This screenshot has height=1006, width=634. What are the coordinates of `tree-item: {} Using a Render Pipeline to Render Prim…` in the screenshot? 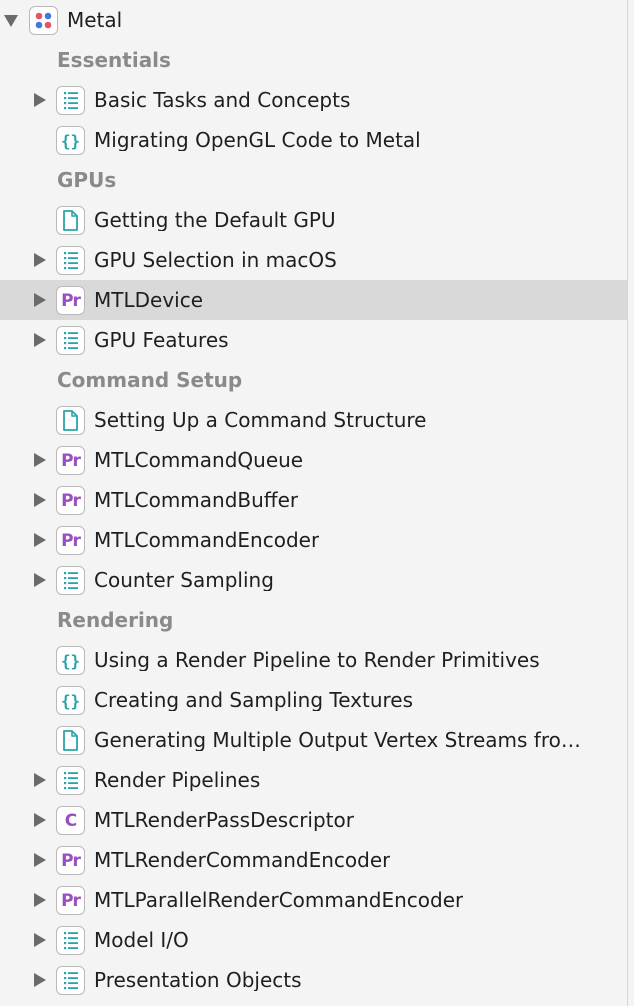 It's located at (313, 660).